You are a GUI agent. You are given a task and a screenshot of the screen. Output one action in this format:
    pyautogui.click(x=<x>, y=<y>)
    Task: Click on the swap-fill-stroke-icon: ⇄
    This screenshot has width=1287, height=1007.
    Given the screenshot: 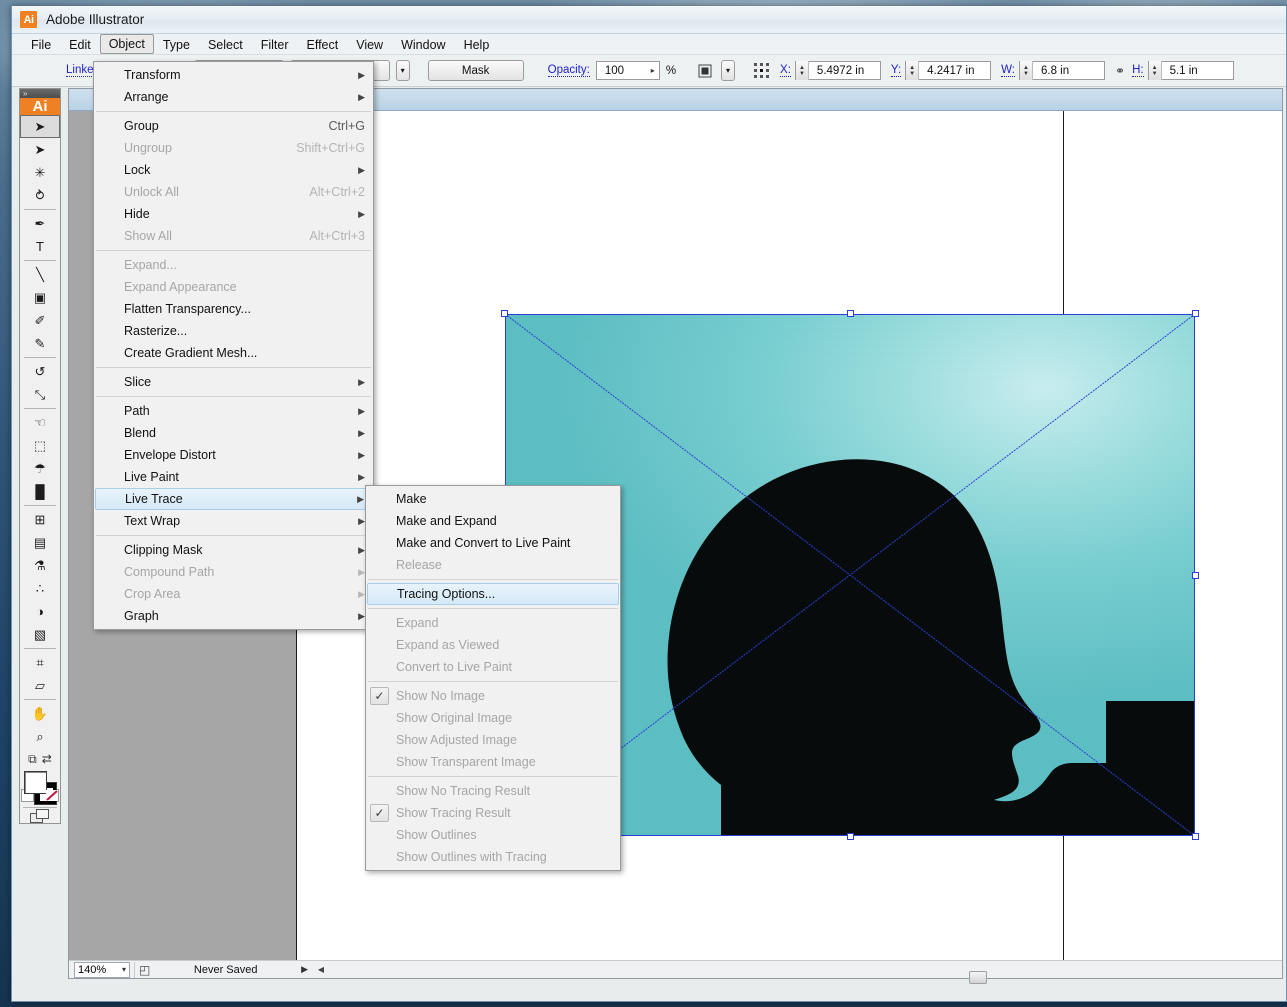 What is the action you would take?
    pyautogui.click(x=47, y=759)
    